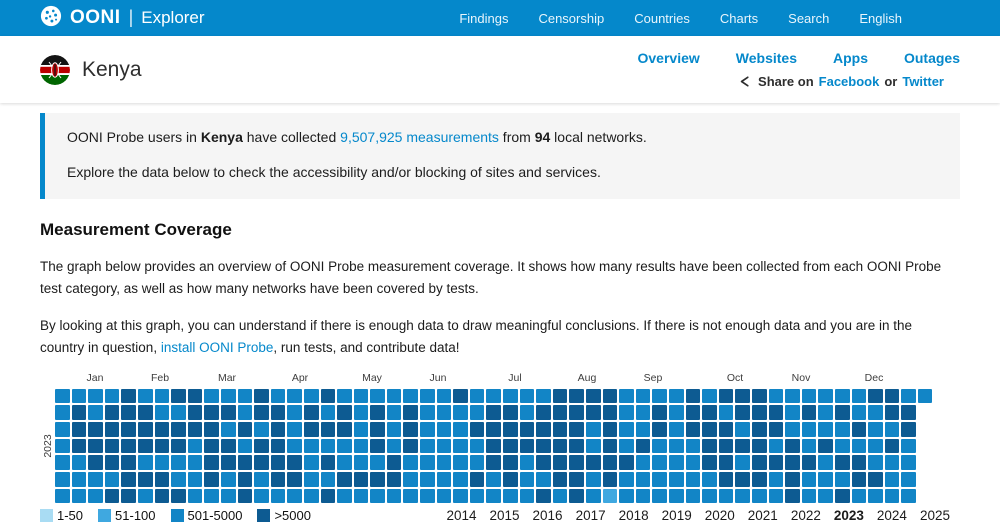 This screenshot has height=523, width=1000. What do you see at coordinates (935, 515) in the screenshot?
I see `year-link-2025: 2025` at bounding box center [935, 515].